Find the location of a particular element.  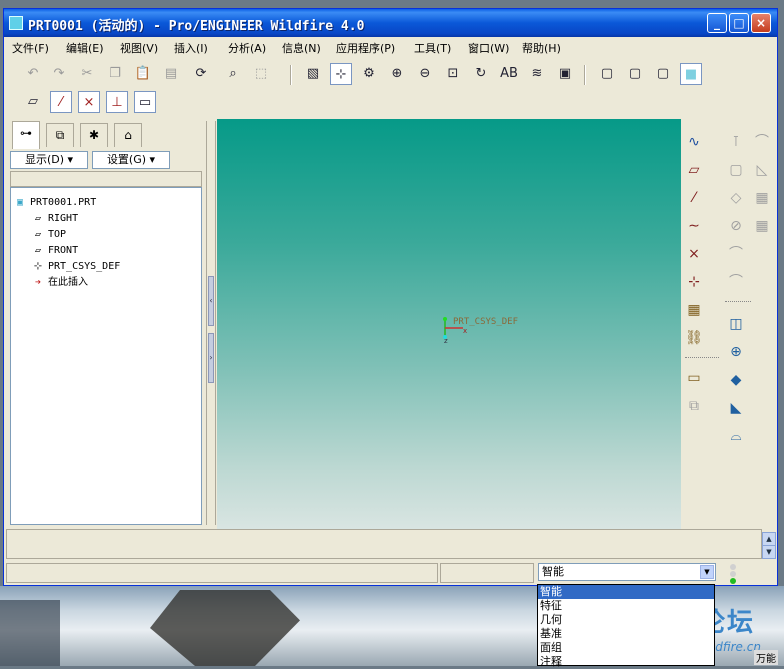

revolve-tool-icon: ⊕ is located at coordinates (736, 352).